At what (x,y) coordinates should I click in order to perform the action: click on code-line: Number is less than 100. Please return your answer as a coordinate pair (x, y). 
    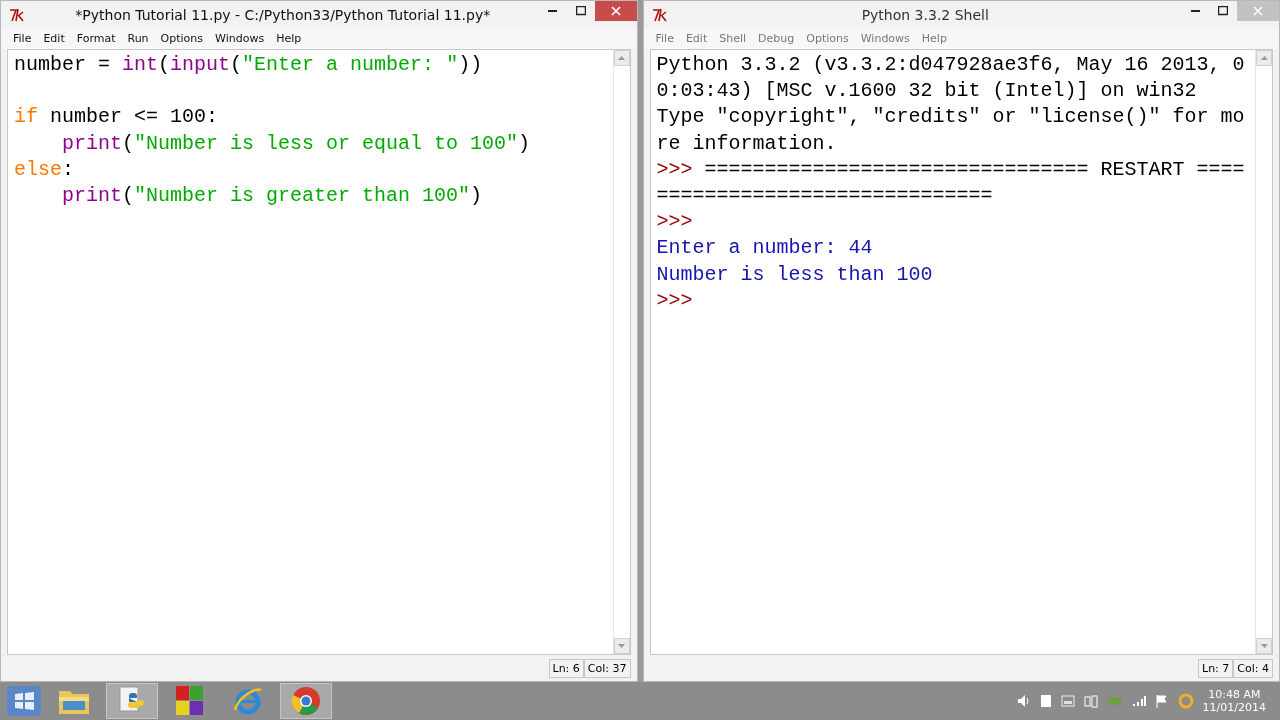
    Looking at the image, I should click on (795, 274).